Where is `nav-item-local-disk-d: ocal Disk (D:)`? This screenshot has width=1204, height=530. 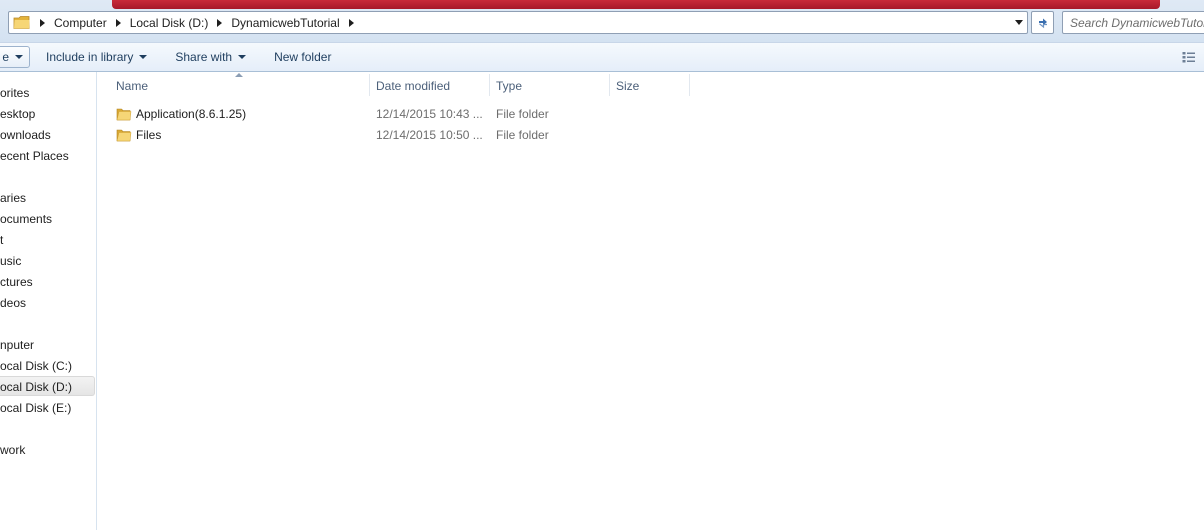 nav-item-local-disk-d: ocal Disk (D:) is located at coordinates (47, 386).